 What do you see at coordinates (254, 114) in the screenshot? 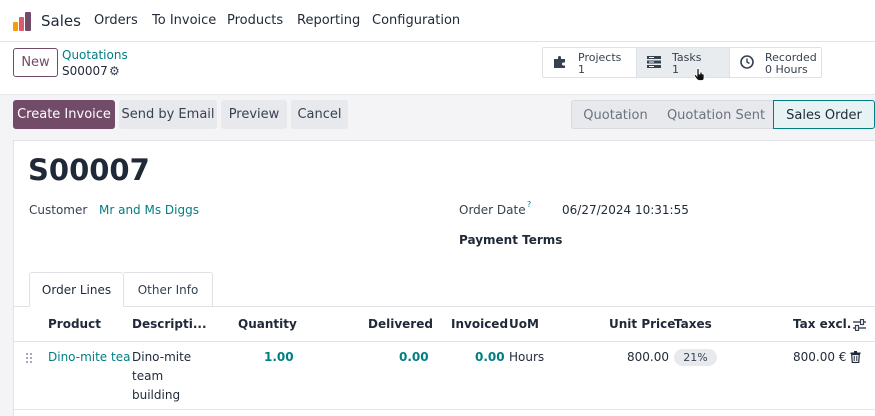
I see `preview-button: Preview` at bounding box center [254, 114].